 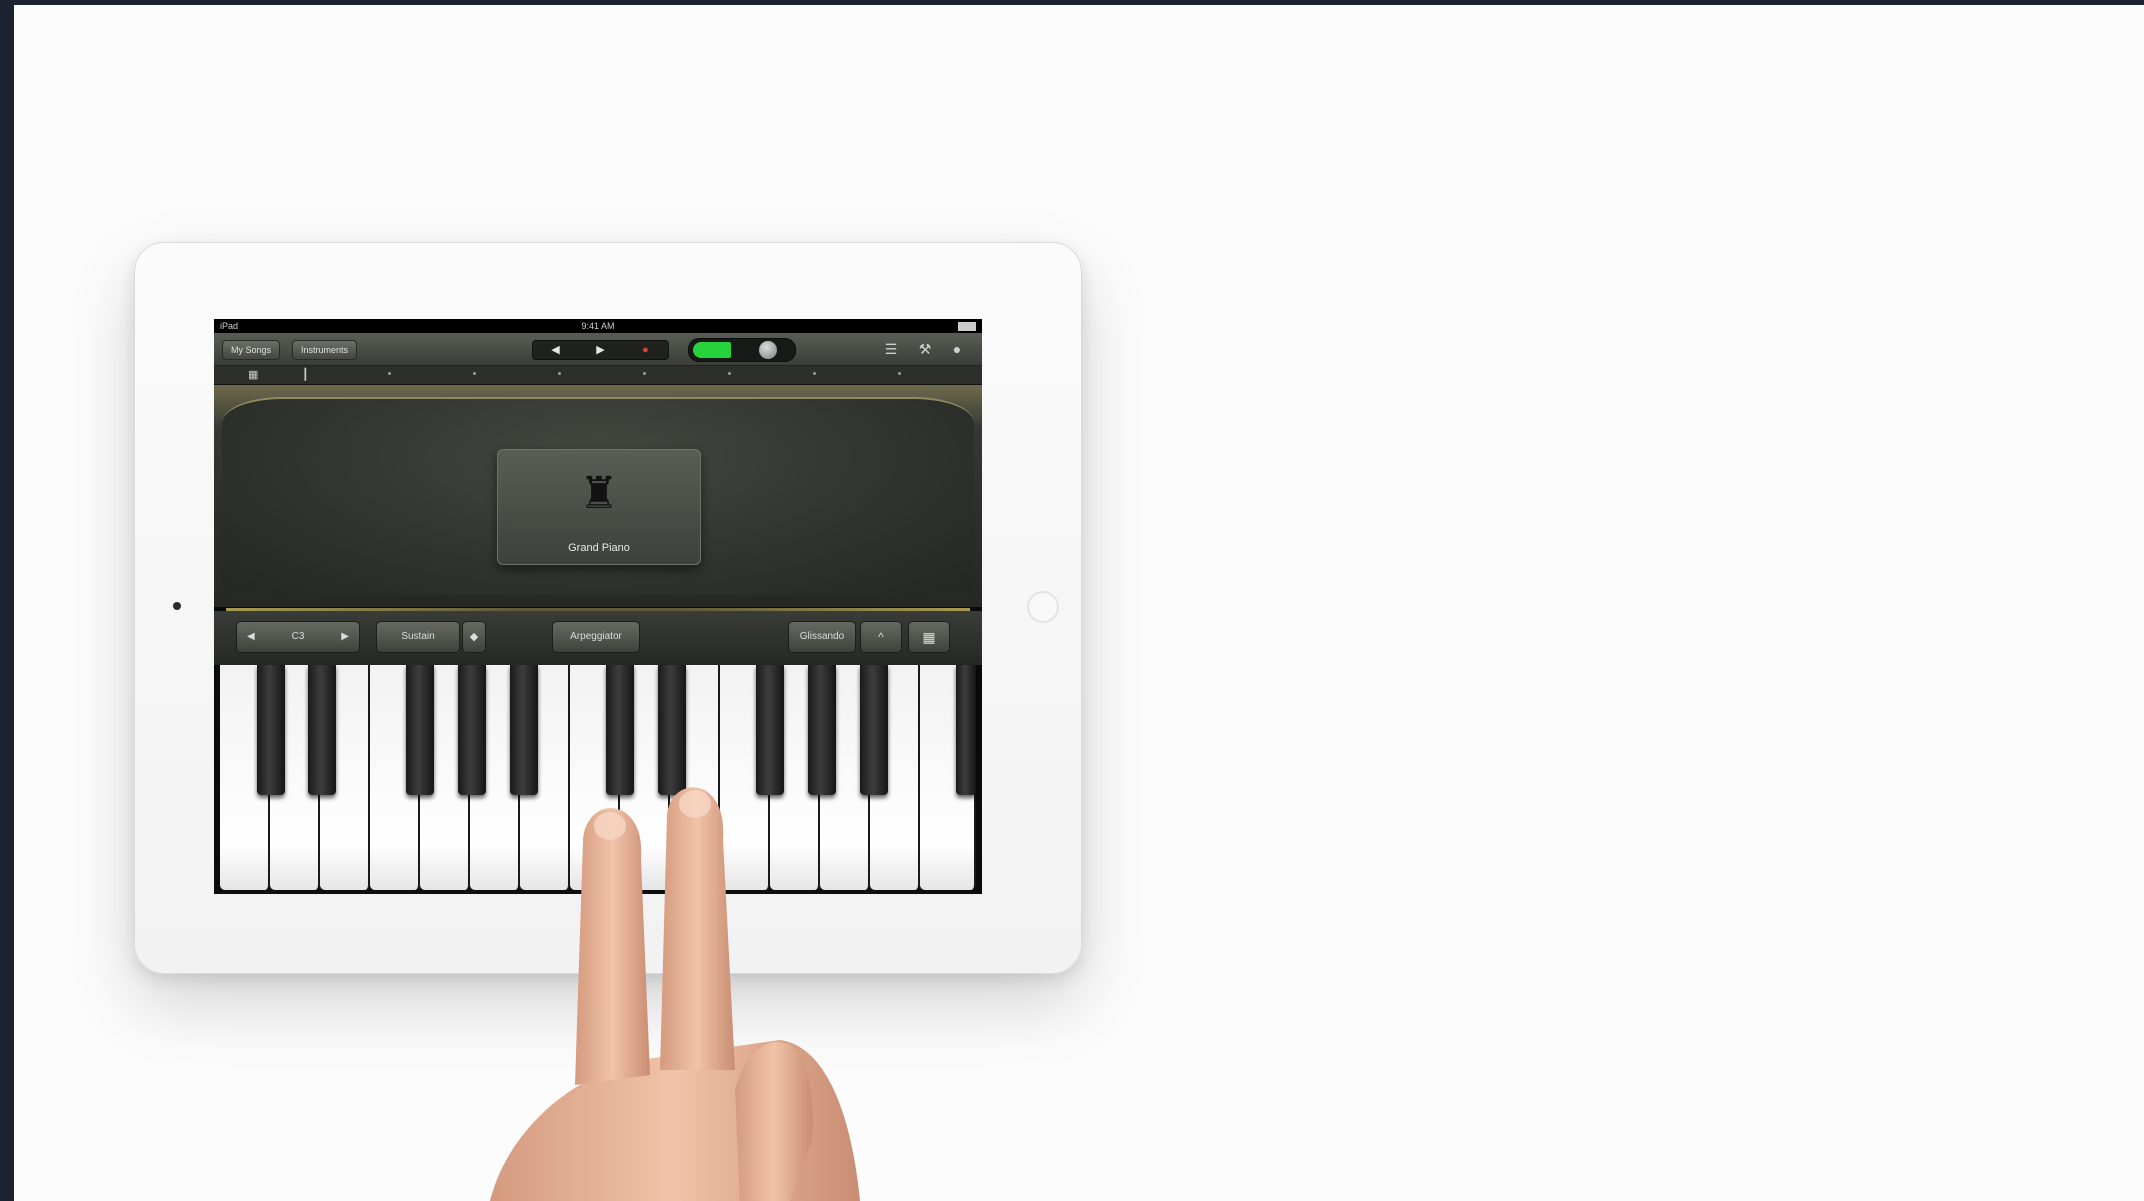 What do you see at coordinates (742, 350) in the screenshot?
I see `lcd-display` at bounding box center [742, 350].